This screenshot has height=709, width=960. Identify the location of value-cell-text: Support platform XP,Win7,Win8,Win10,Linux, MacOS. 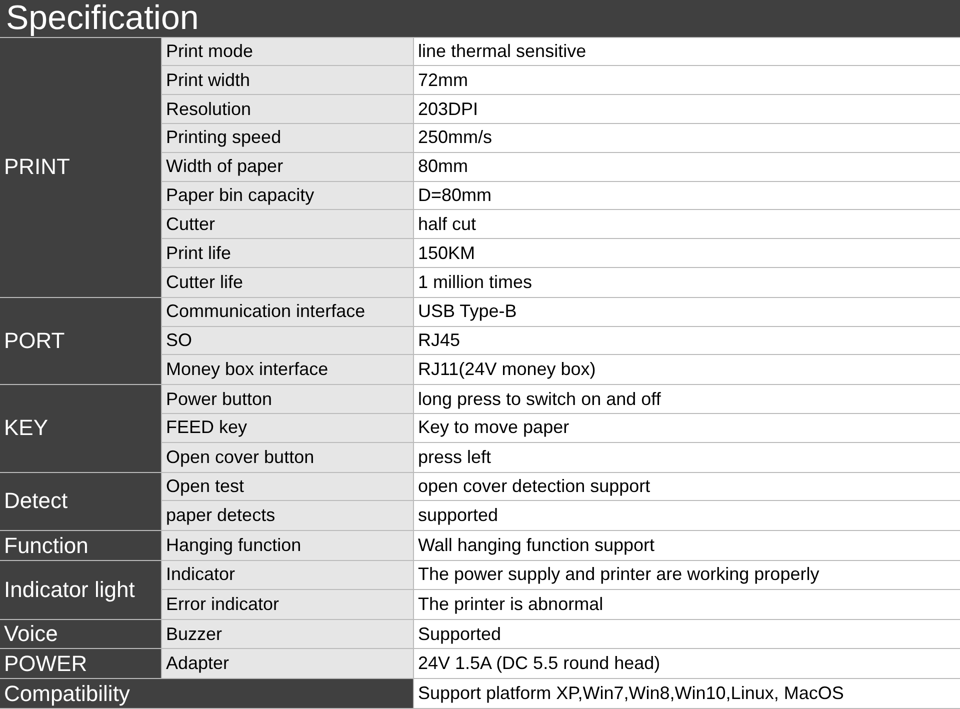
(631, 694).